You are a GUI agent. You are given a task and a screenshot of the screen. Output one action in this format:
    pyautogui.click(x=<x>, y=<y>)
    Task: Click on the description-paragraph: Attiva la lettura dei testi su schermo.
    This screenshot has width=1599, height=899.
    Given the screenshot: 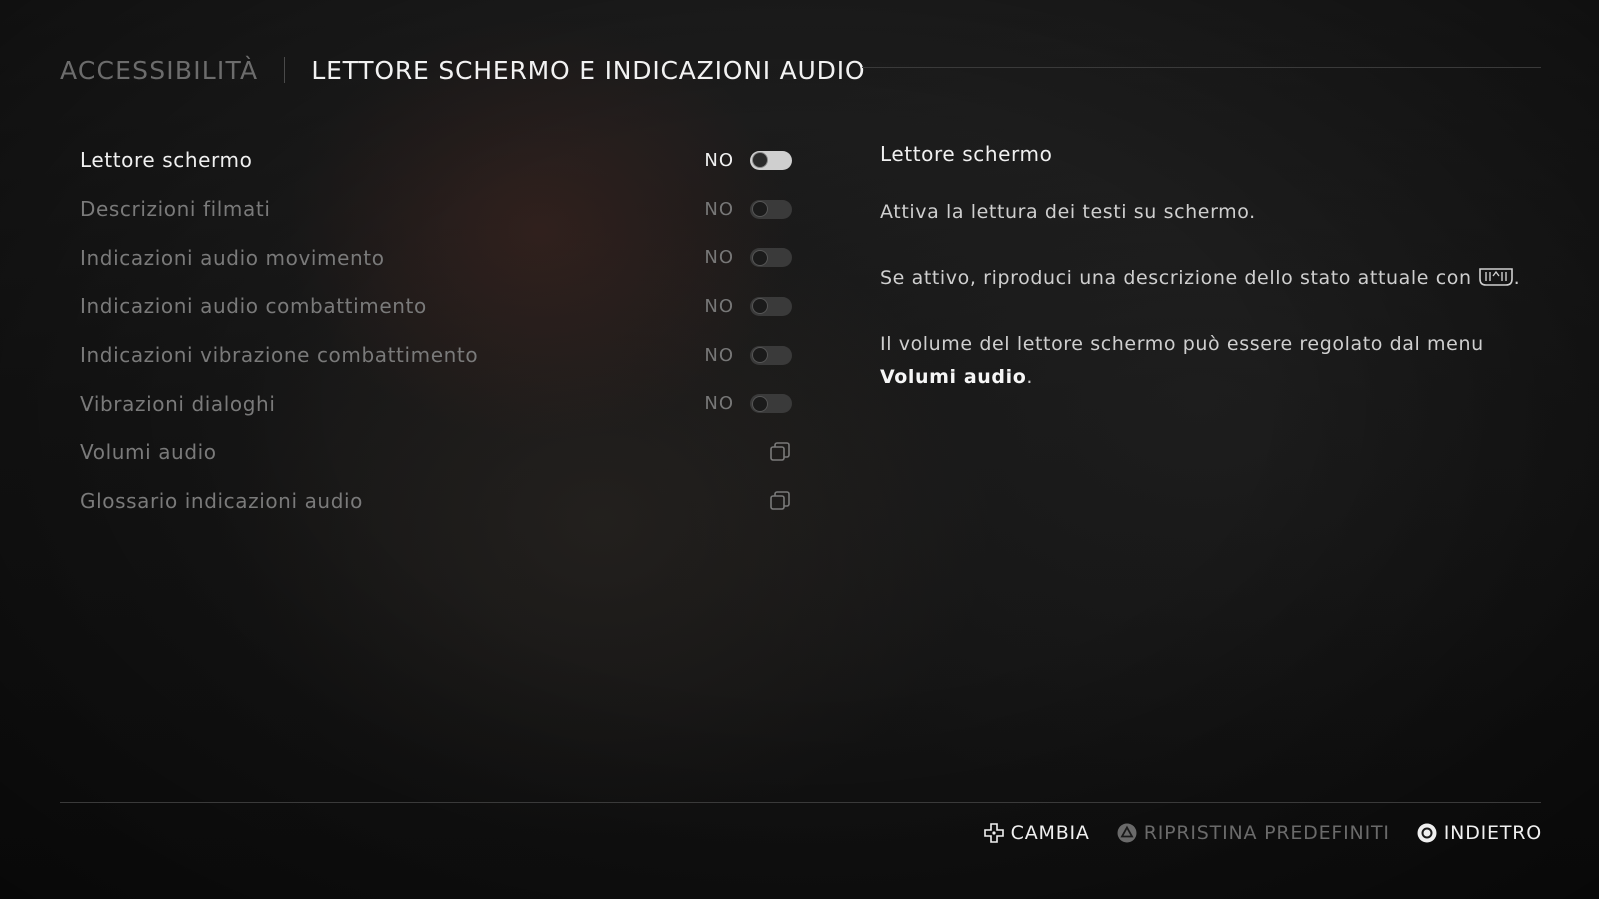 What is the action you would take?
    pyautogui.click(x=1205, y=212)
    